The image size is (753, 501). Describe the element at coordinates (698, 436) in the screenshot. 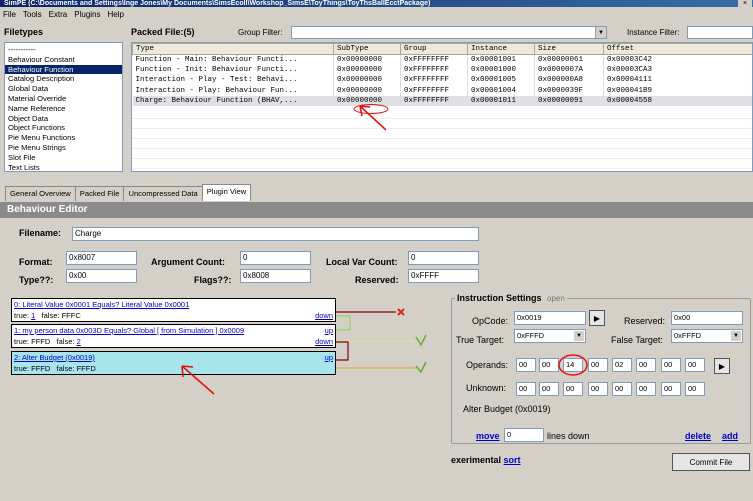

I see `delete-link: delete` at that location.